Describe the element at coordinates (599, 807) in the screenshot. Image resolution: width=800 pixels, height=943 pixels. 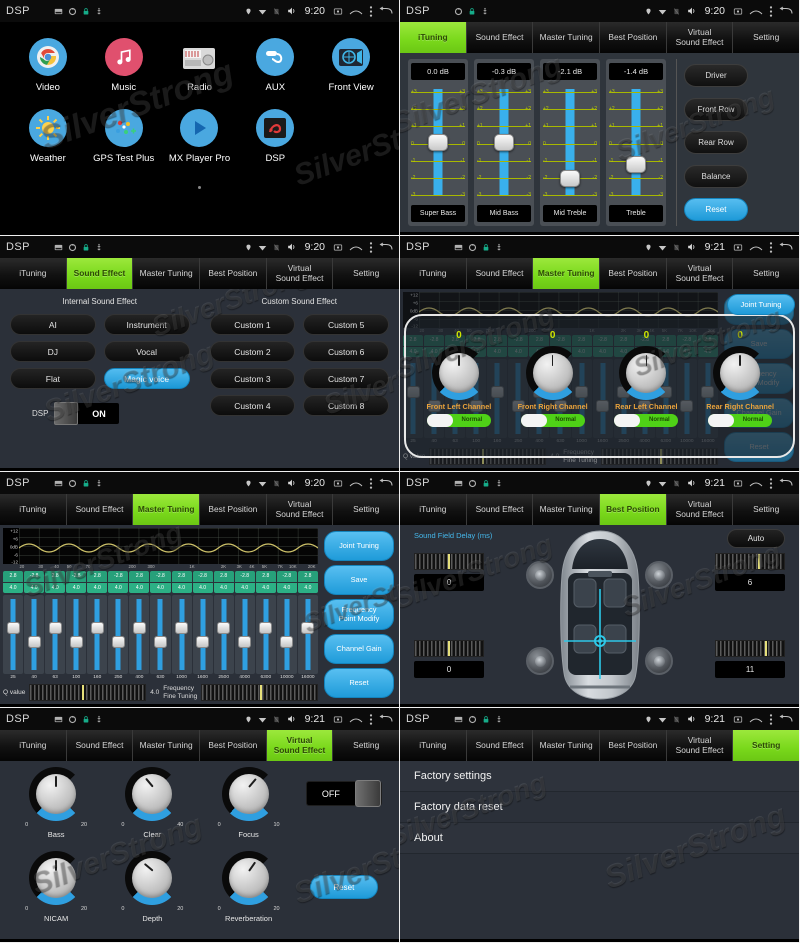
I see `setting-item-factory-data-reset: Factory data reset` at that location.